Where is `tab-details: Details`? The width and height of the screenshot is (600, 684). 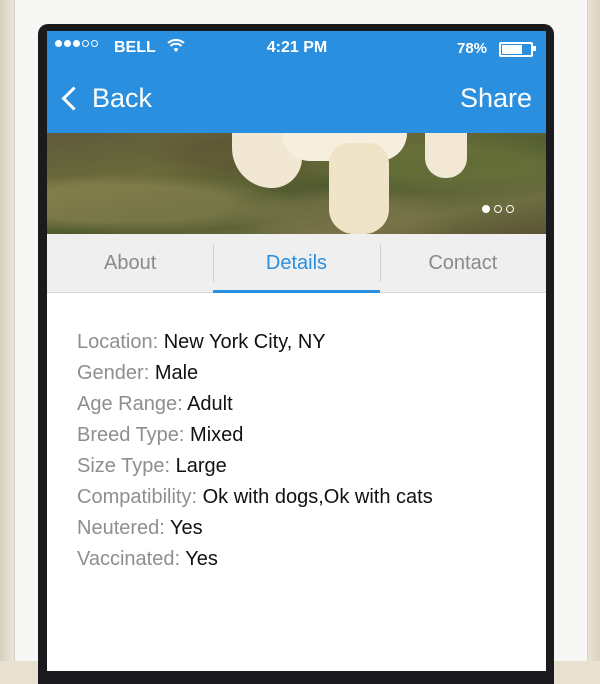
tab-details: Details is located at coordinates (296, 263).